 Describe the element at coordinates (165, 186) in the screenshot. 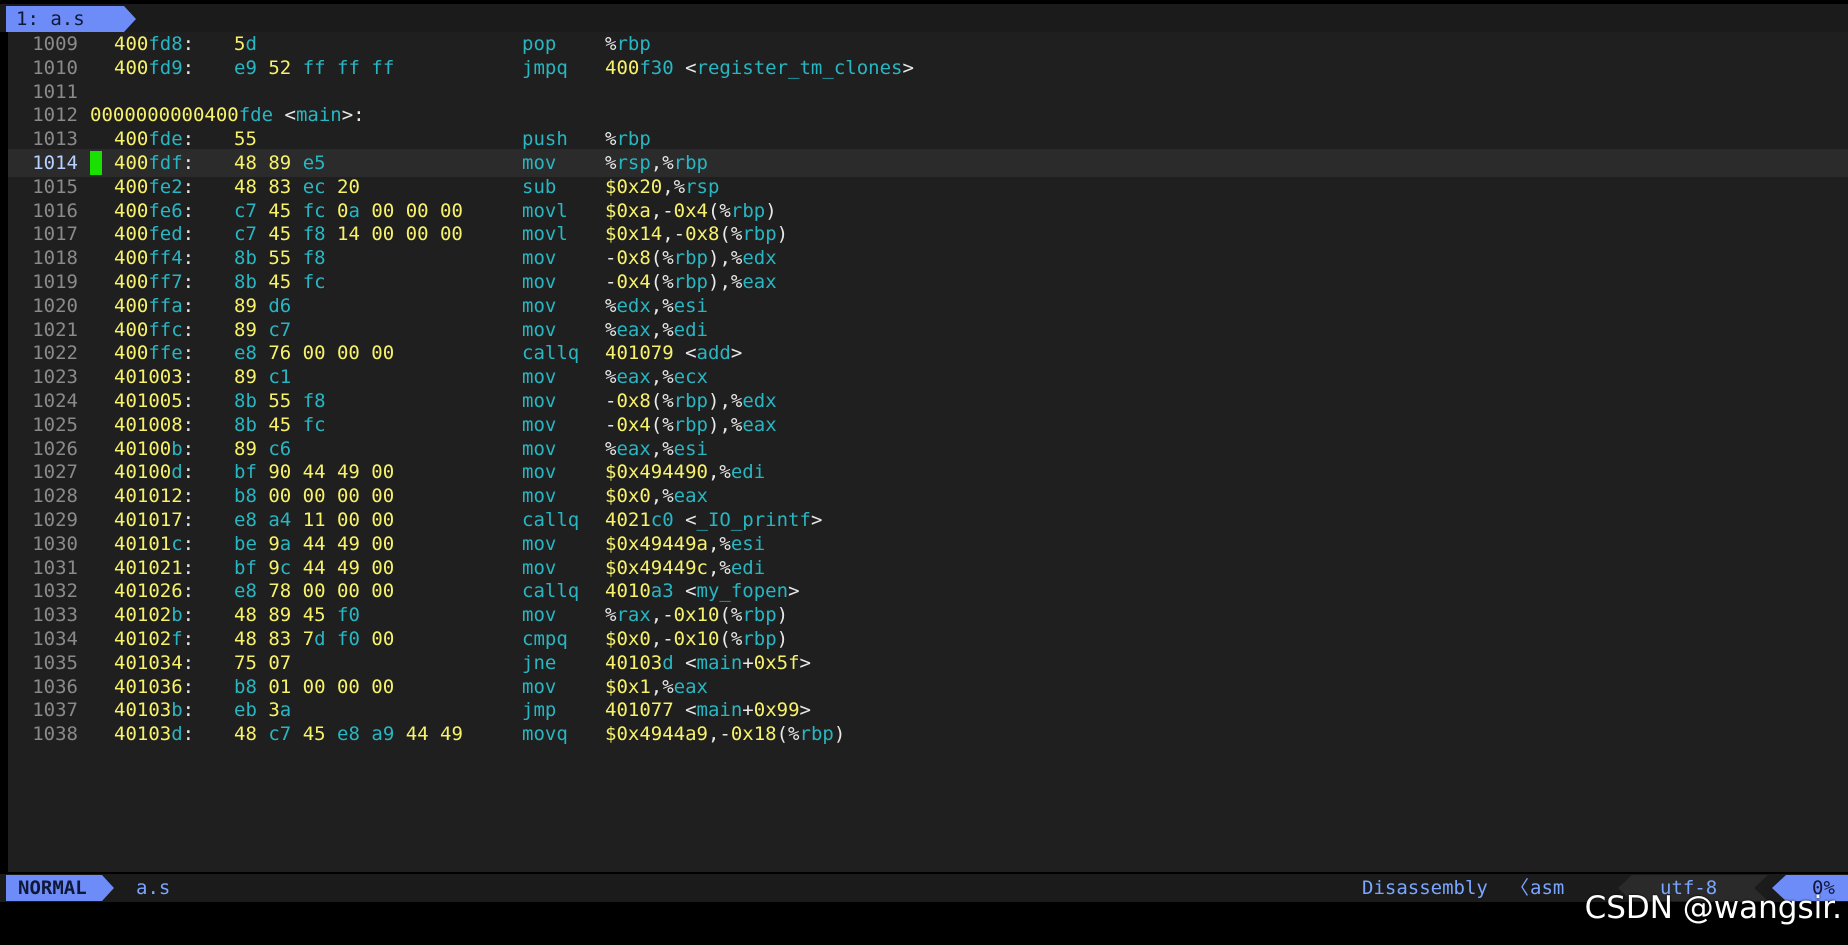

I see `token: fe2` at that location.